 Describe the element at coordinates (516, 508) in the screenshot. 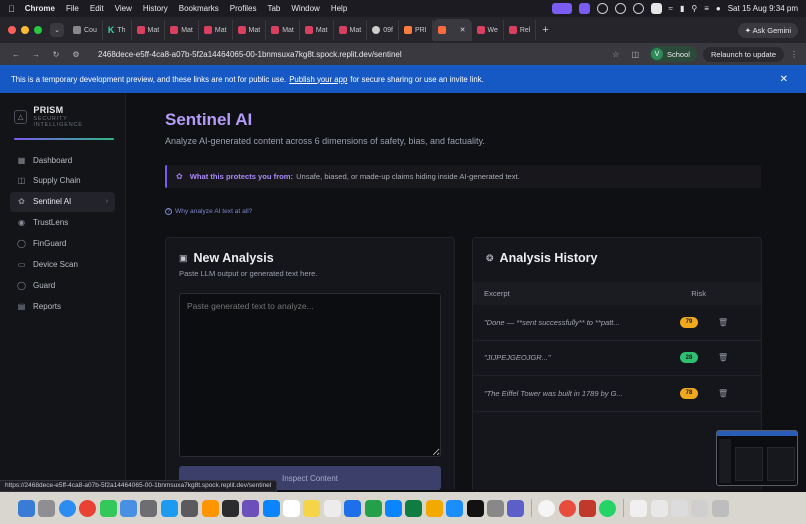

I see `teams-icon` at that location.